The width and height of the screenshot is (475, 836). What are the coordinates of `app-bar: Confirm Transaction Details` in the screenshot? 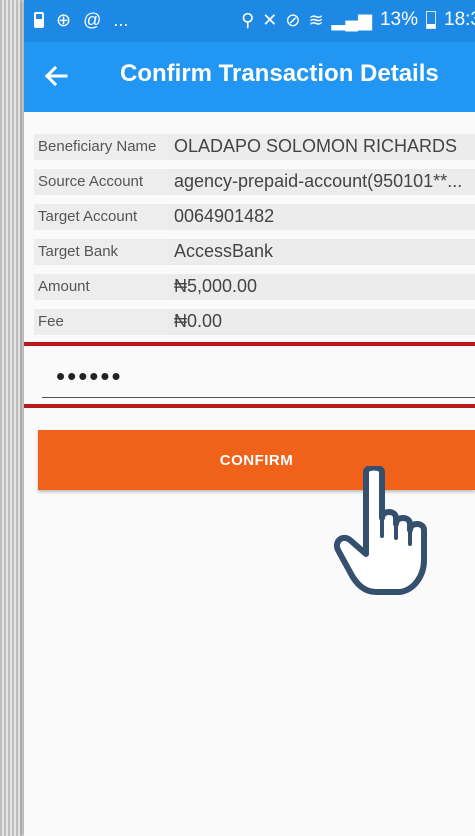 It's located at (249, 77).